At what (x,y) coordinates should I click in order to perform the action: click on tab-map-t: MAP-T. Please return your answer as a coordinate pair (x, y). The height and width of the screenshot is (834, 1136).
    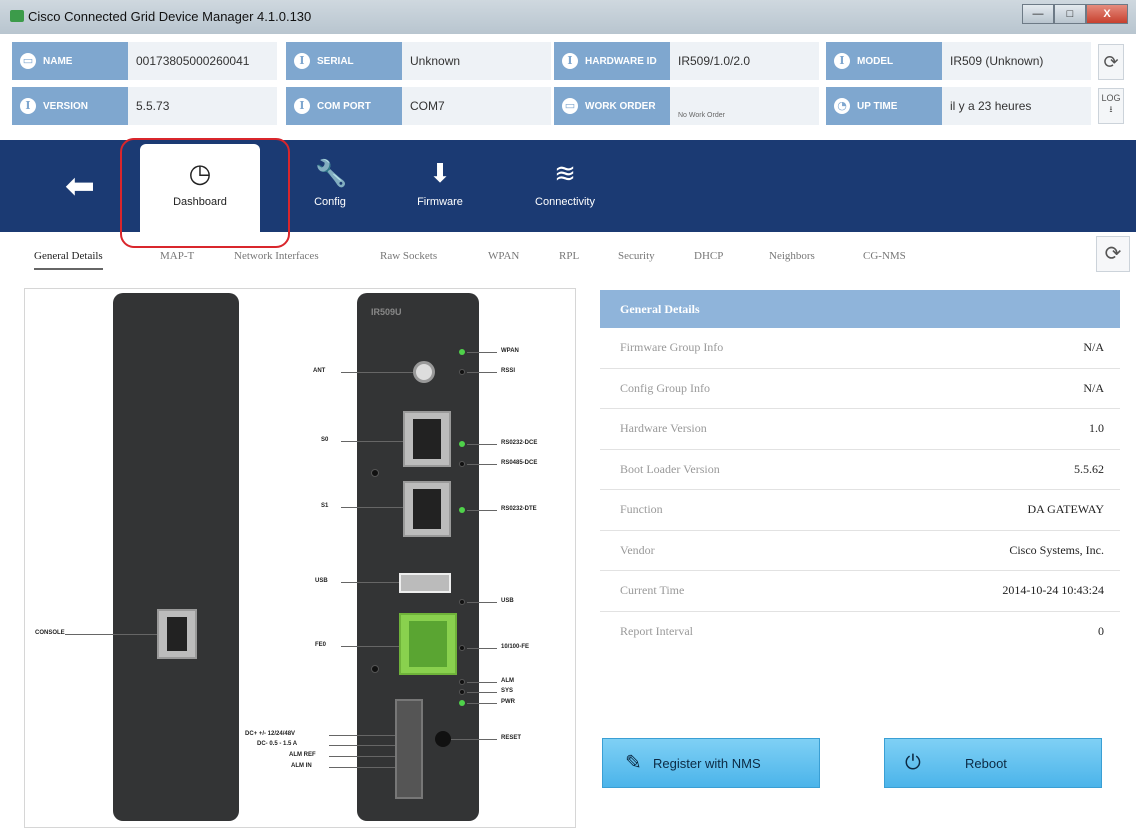
    Looking at the image, I should click on (177, 256).